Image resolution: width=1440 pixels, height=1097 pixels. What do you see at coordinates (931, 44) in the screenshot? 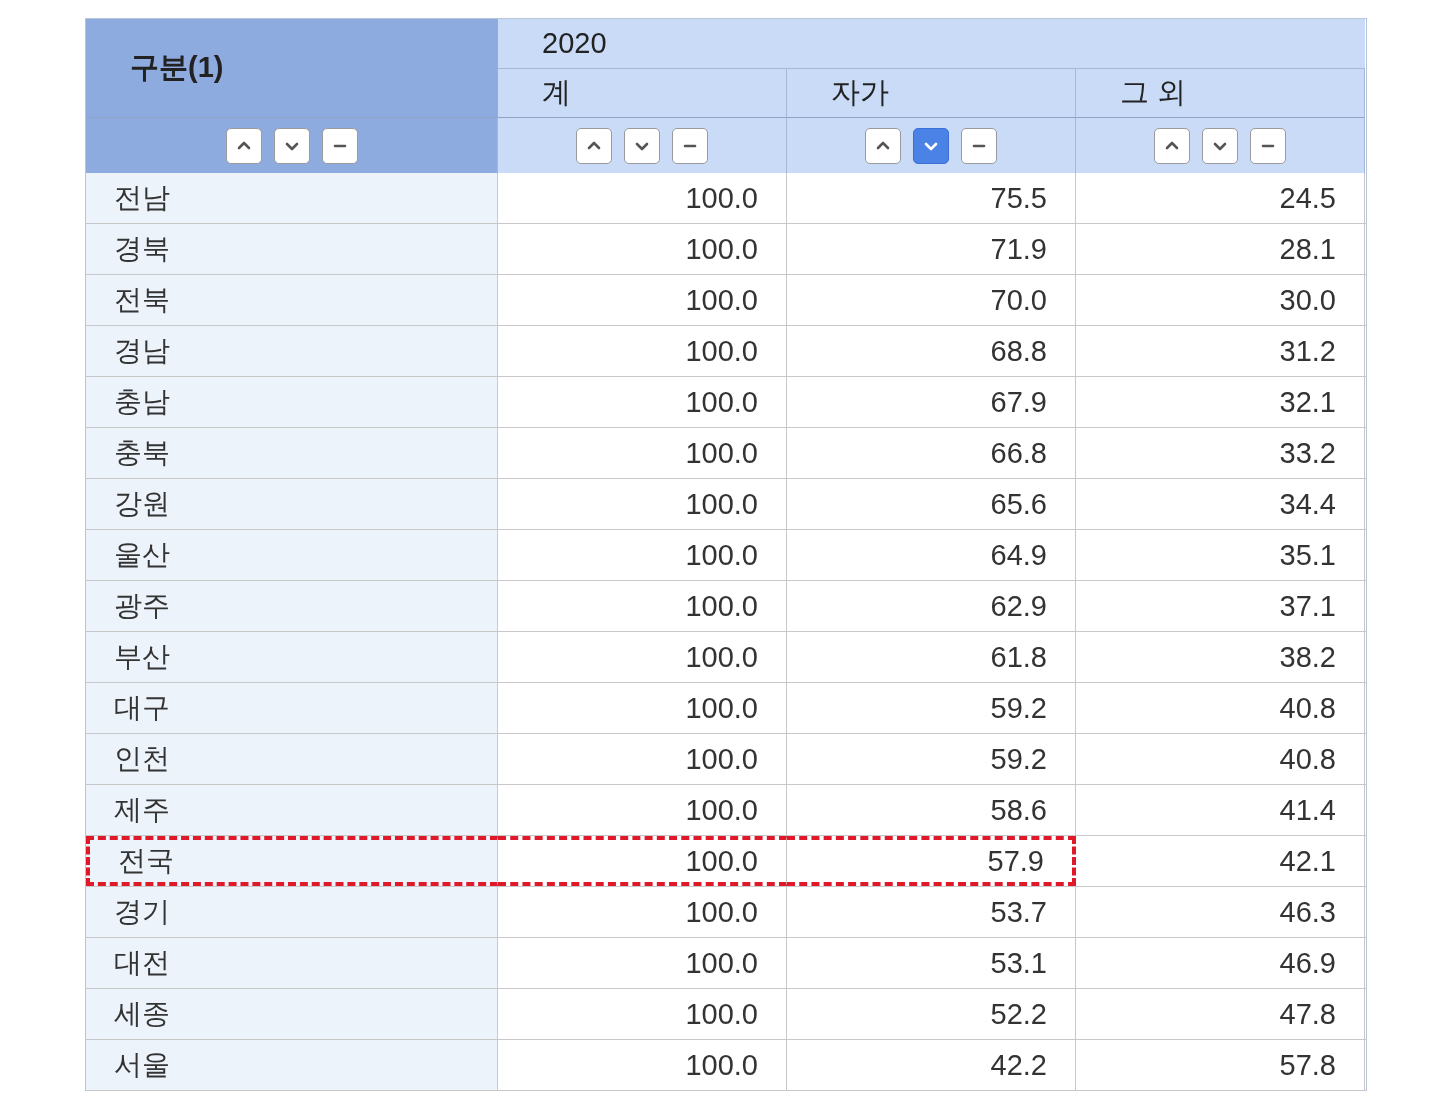
I see `year-header: 2020` at bounding box center [931, 44].